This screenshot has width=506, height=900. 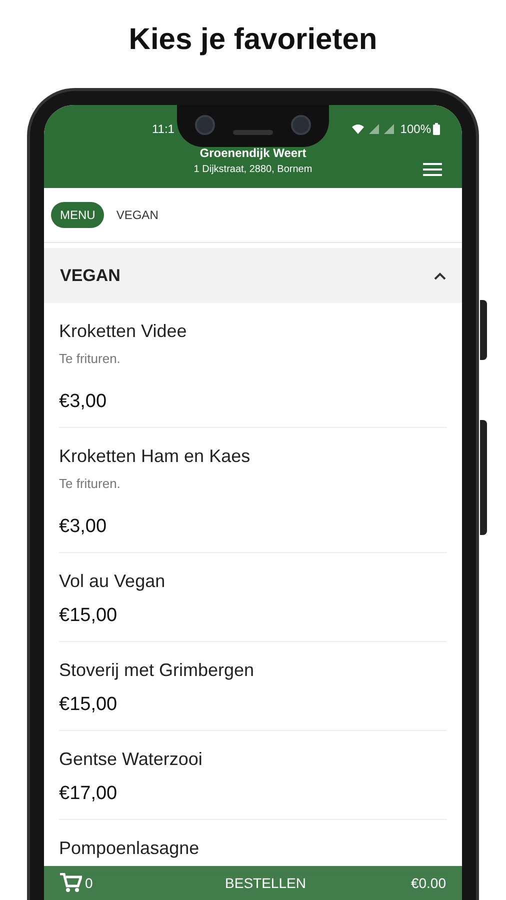 What do you see at coordinates (123, 331) in the screenshot?
I see `item-name: Kroketten Videe` at bounding box center [123, 331].